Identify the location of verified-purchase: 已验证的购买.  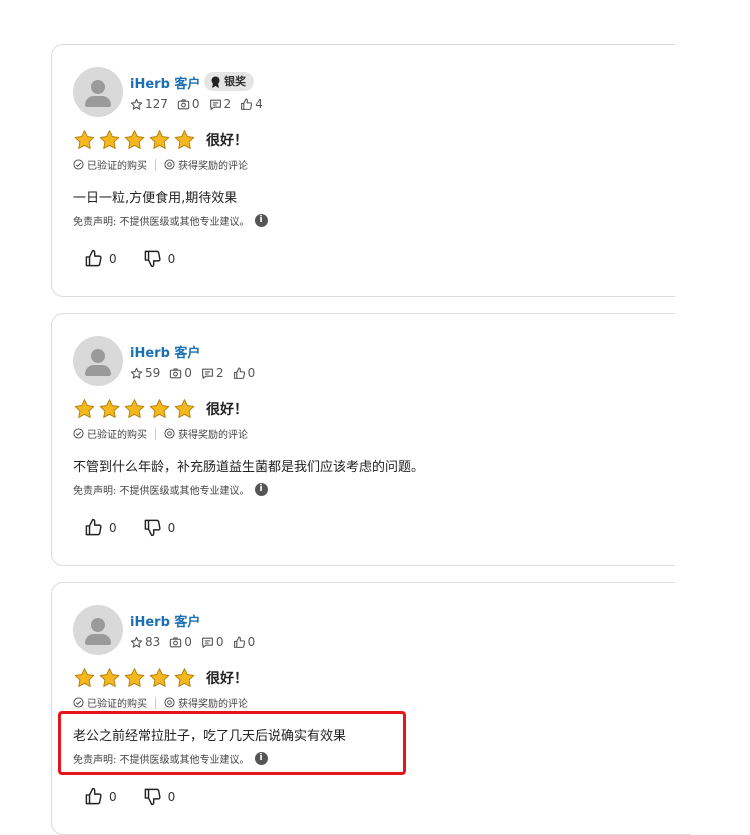
(110, 433).